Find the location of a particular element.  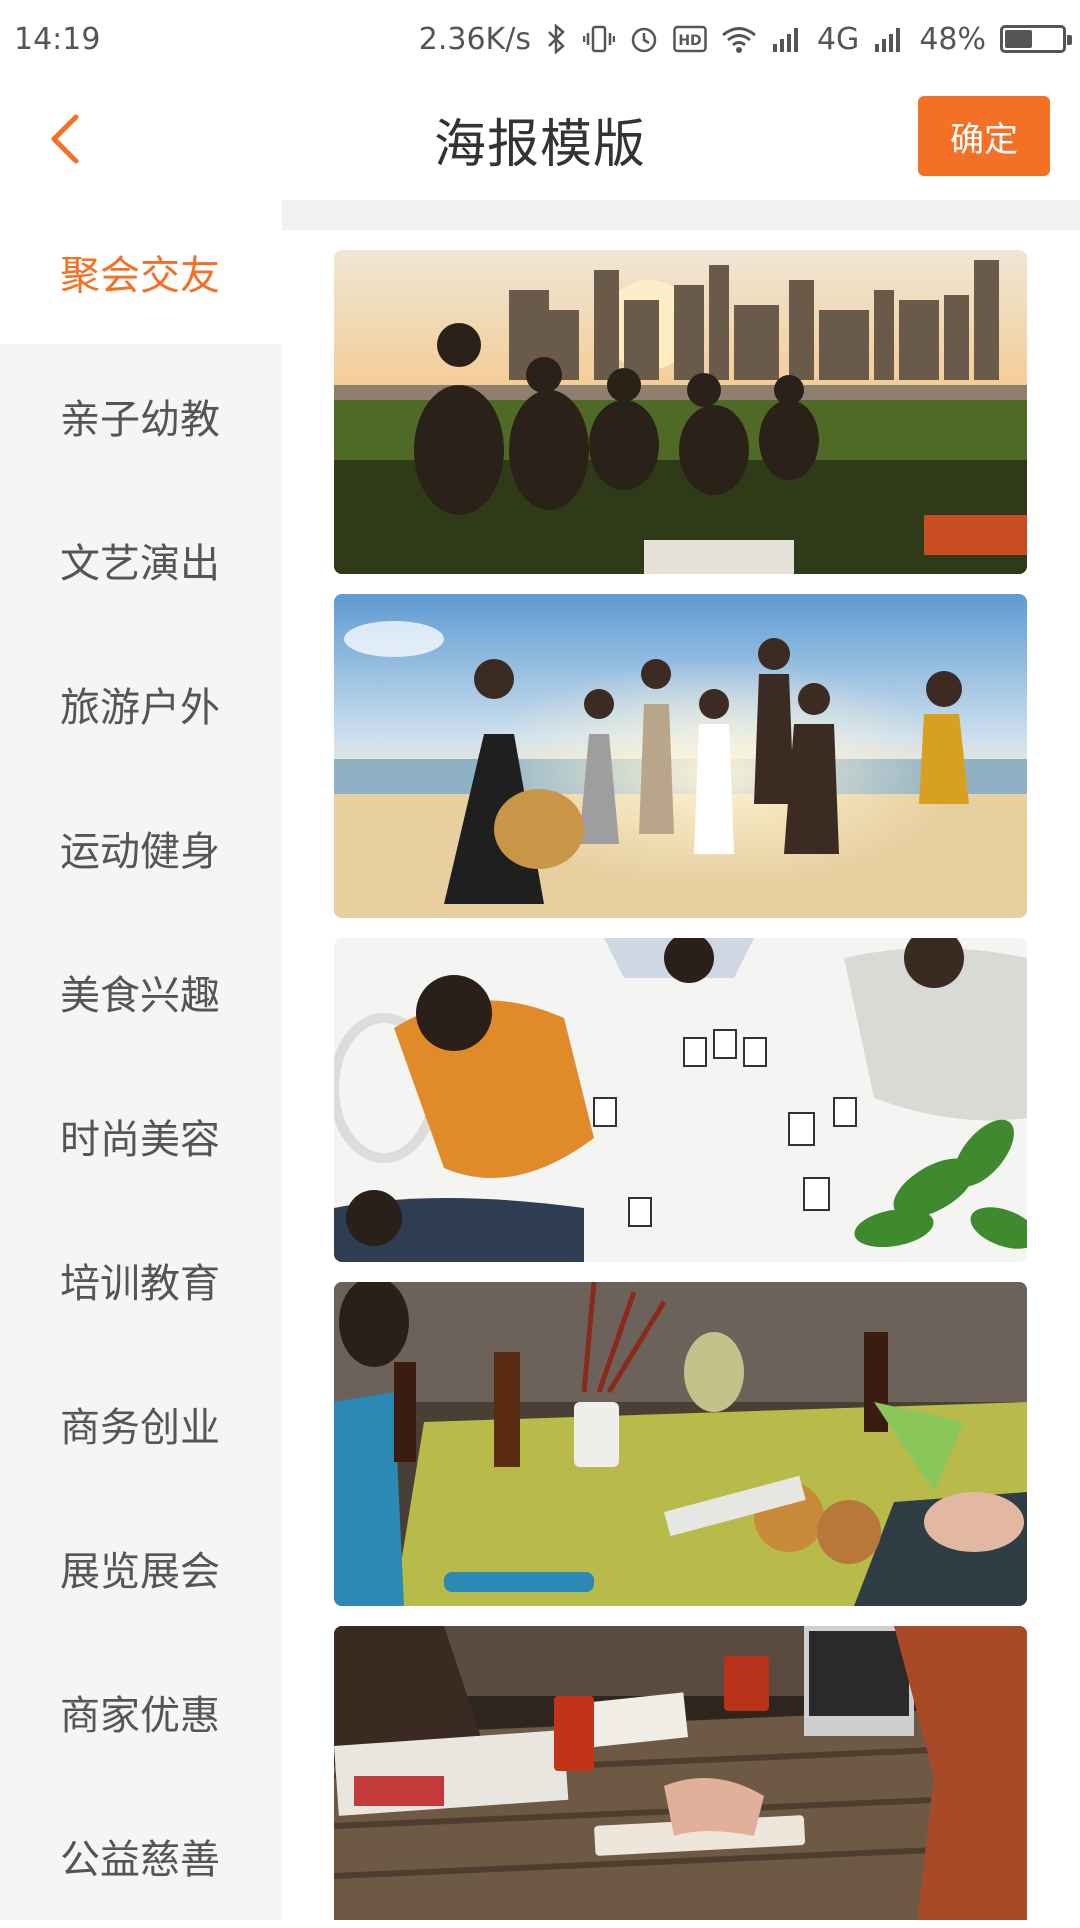

battery-icon is located at coordinates (1036, 39).